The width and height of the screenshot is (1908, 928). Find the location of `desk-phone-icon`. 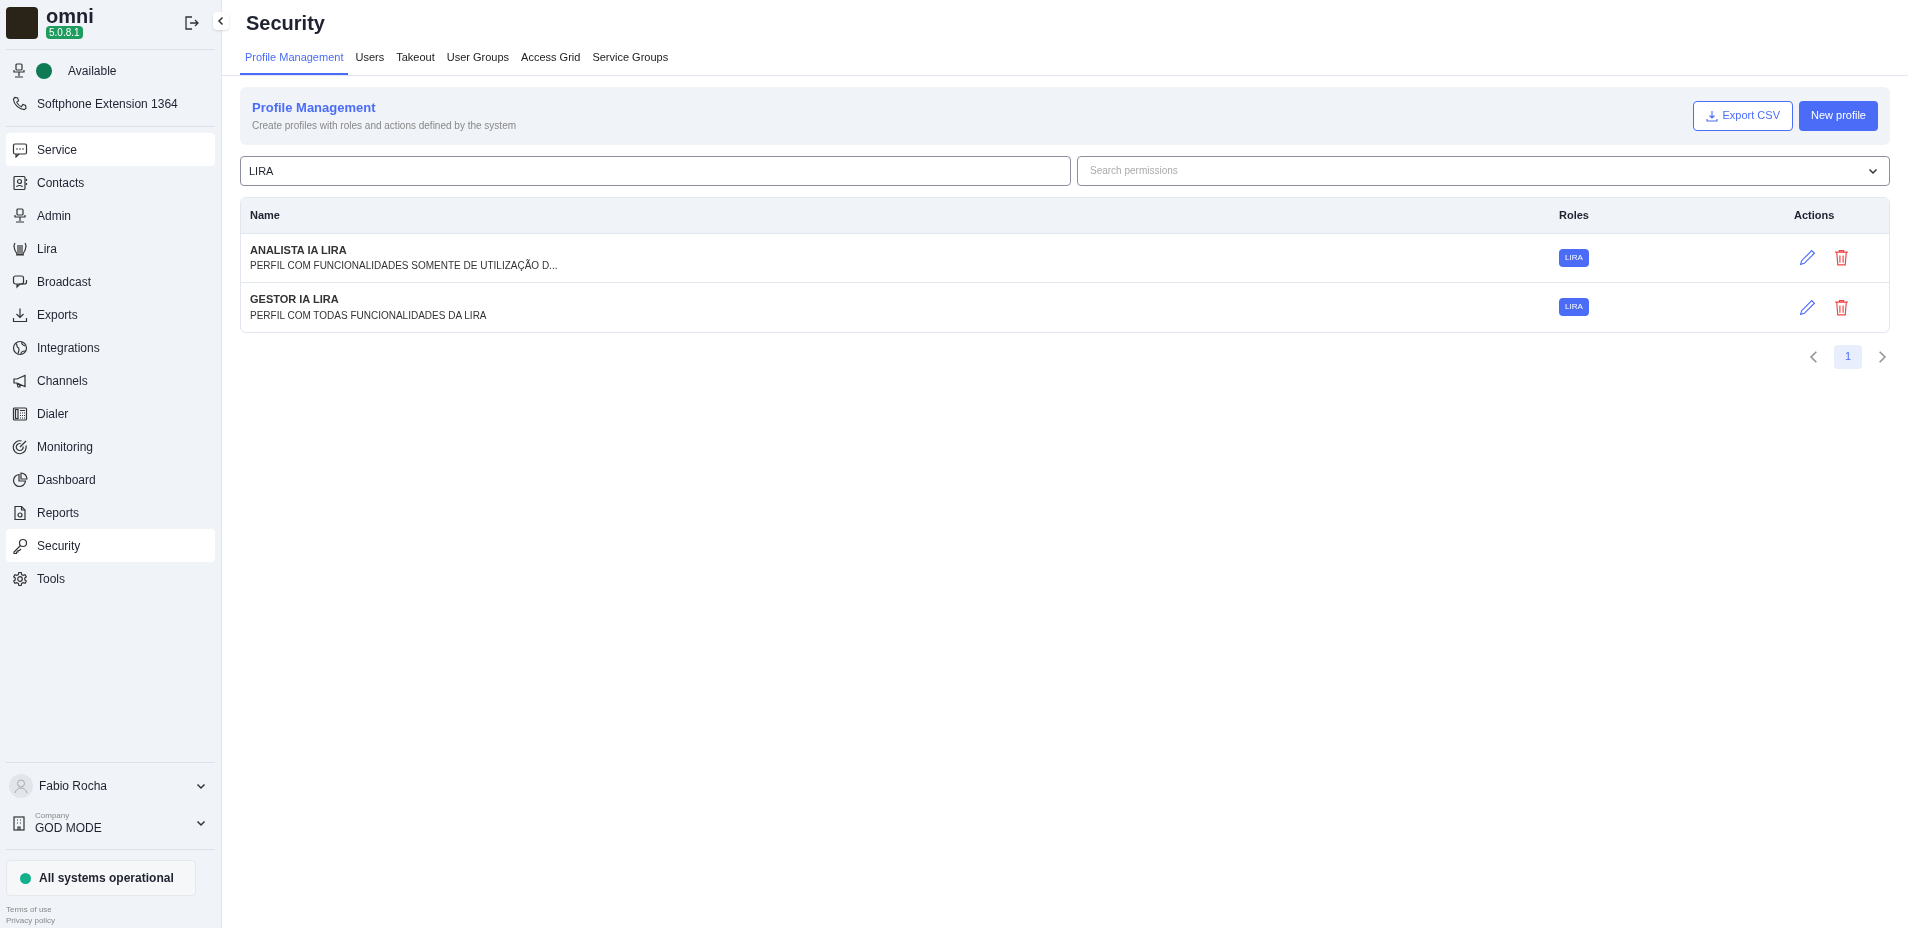

desk-phone-icon is located at coordinates (20, 413).